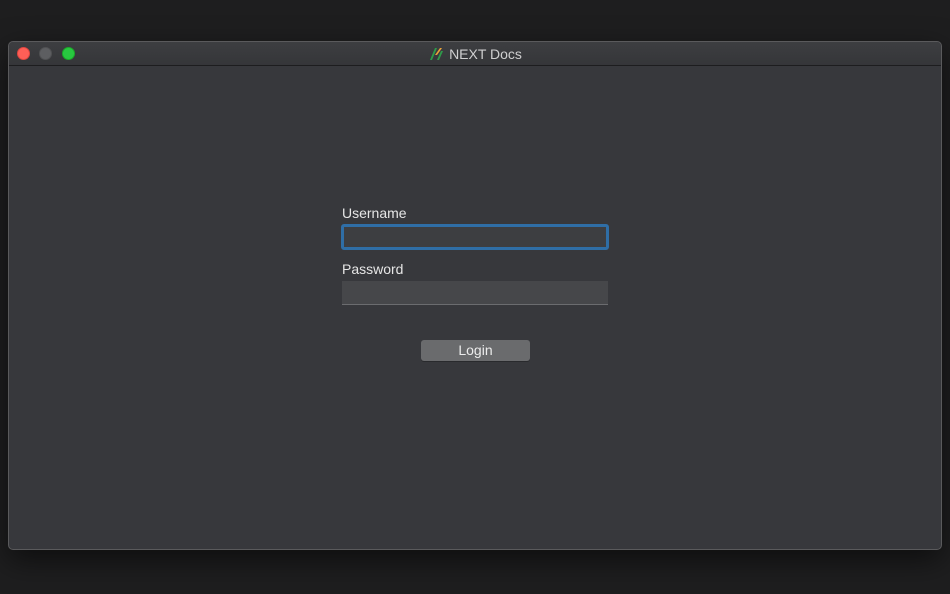  Describe the element at coordinates (437, 54) in the screenshot. I see `next-docs-logo-icon` at that location.